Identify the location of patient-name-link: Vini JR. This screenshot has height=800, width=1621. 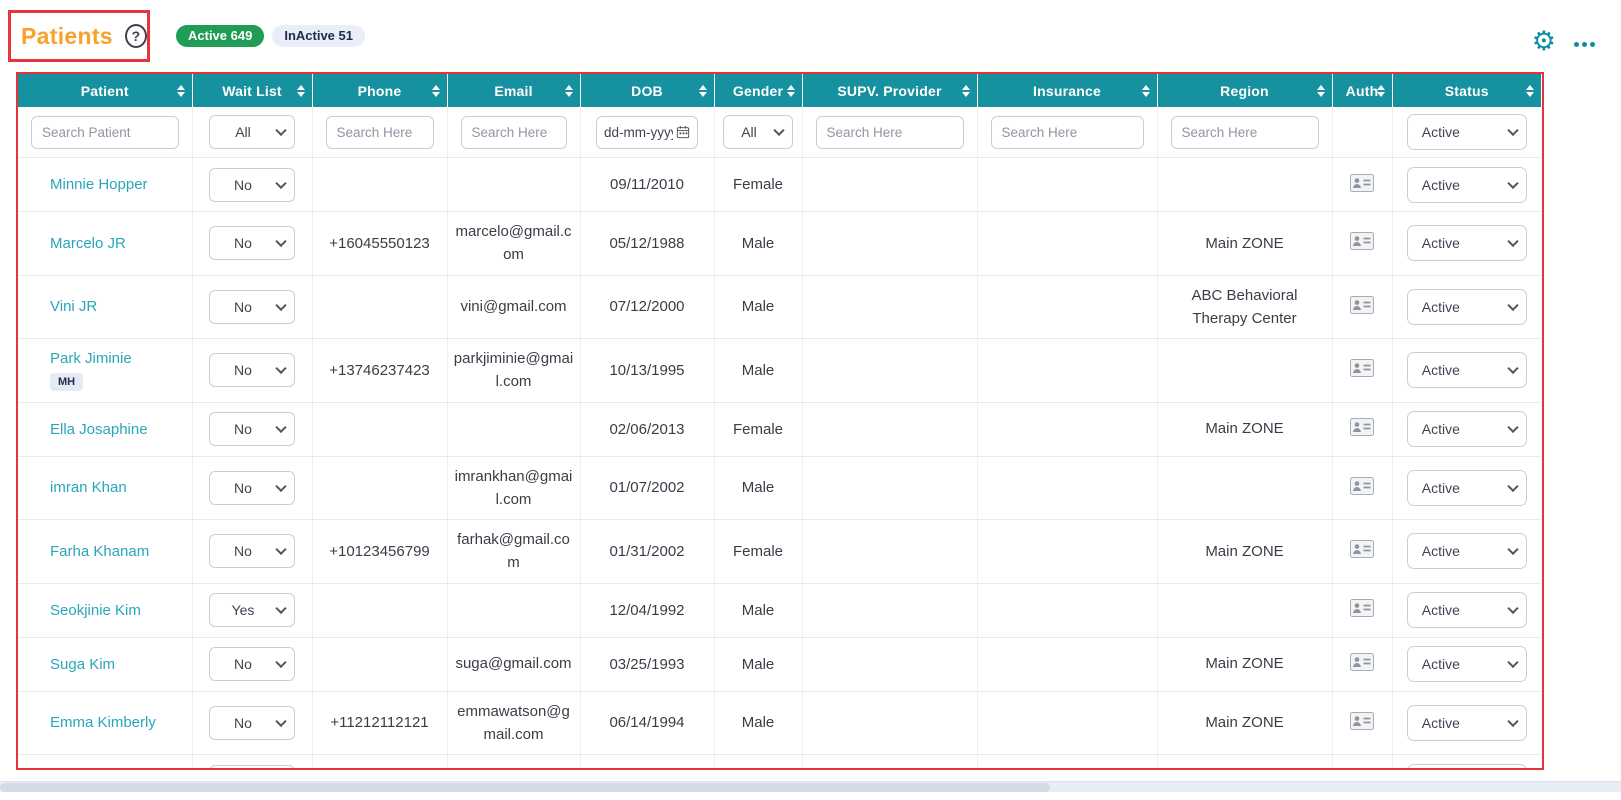
(73, 306).